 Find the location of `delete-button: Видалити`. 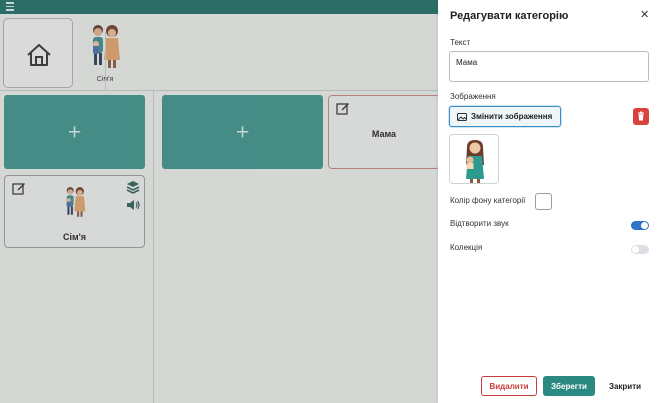

delete-button: Видалити is located at coordinates (509, 386).